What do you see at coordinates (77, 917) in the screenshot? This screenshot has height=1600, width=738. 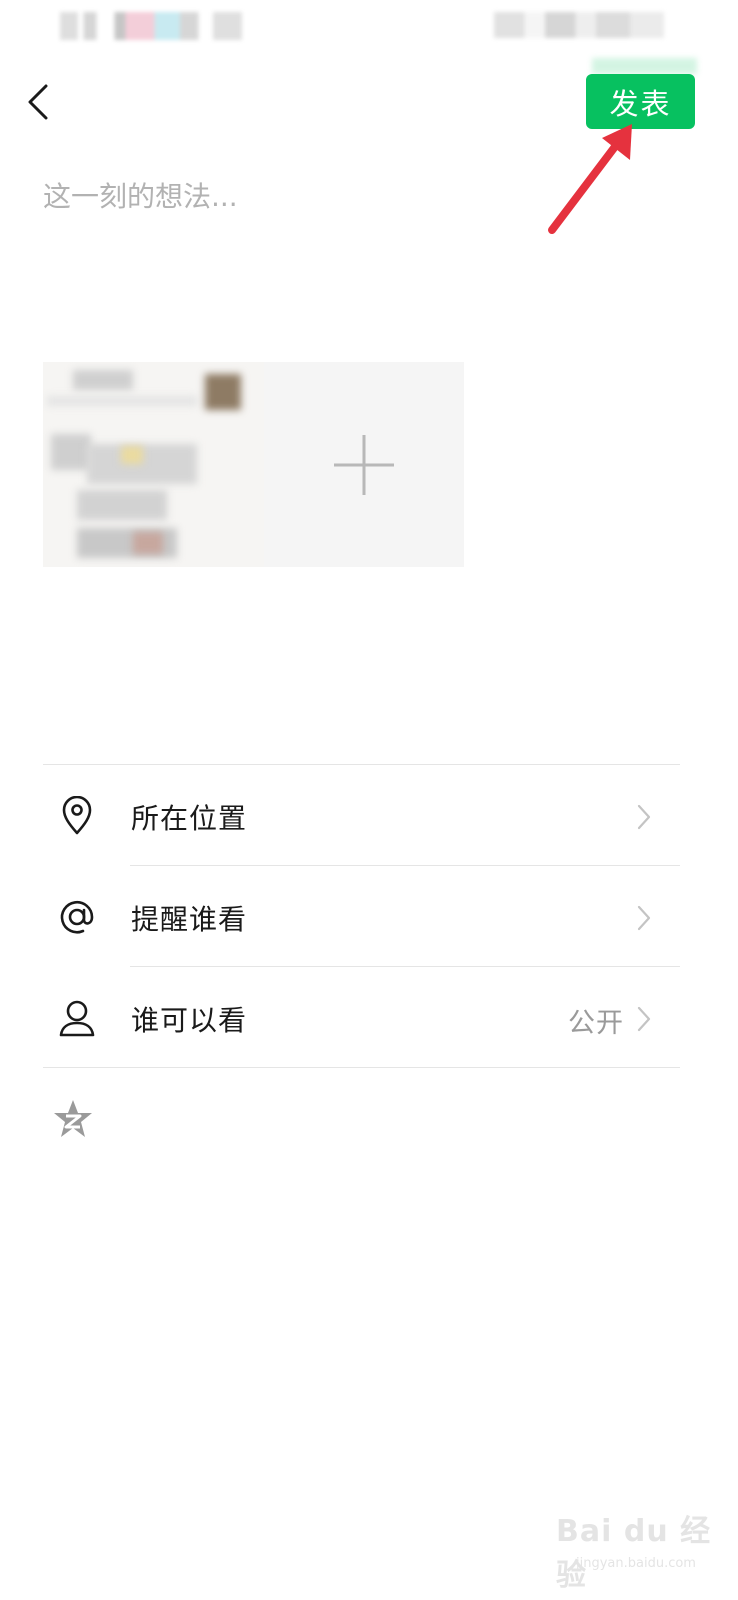 I see `at-sign-icon` at bounding box center [77, 917].